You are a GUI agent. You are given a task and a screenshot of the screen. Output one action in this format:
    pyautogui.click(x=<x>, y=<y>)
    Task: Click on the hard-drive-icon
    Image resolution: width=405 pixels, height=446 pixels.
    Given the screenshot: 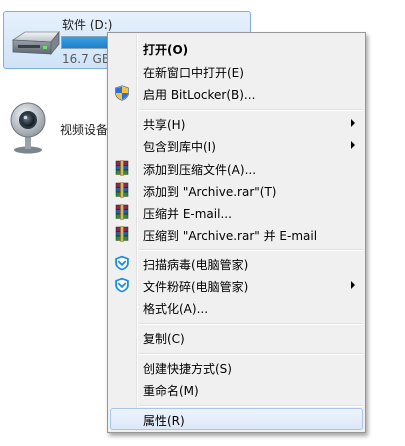 What is the action you would take?
    pyautogui.click(x=35, y=43)
    